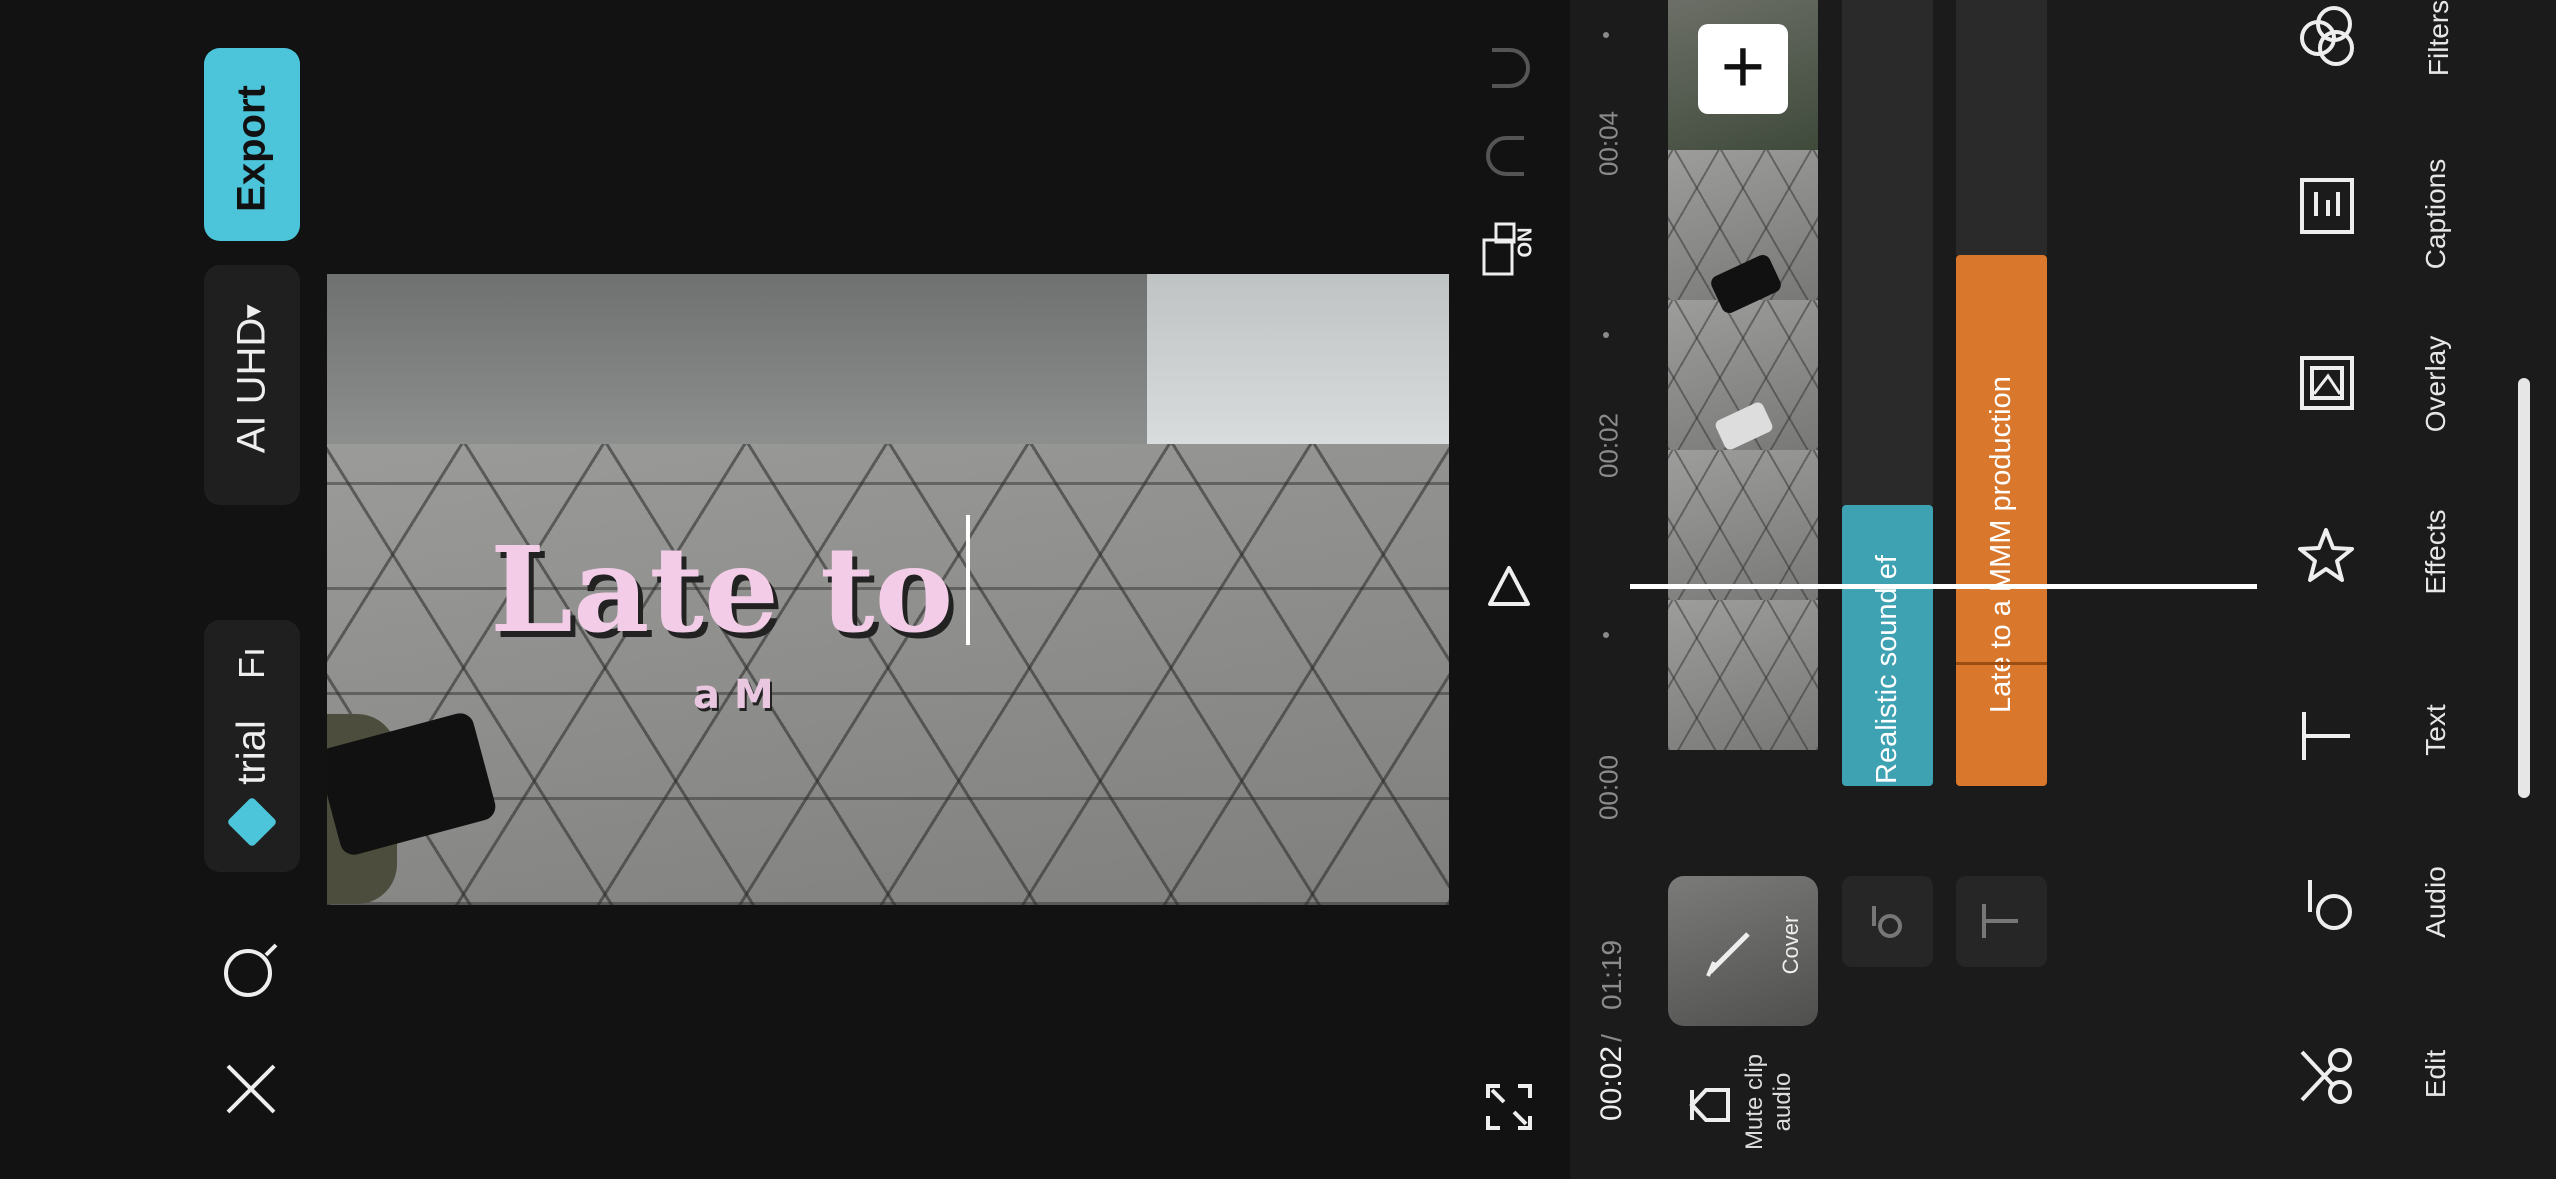 The height and width of the screenshot is (1179, 2556). Describe the element at coordinates (252, 822) in the screenshot. I see `diamond-icon` at that location.